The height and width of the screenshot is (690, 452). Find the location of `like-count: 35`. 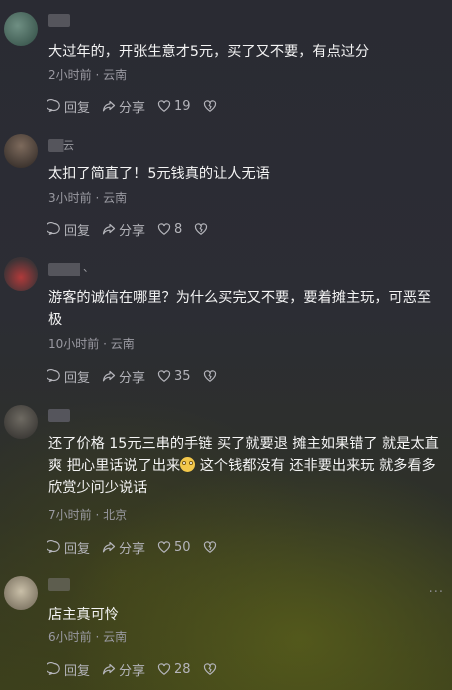

like-count: 35 is located at coordinates (182, 376).